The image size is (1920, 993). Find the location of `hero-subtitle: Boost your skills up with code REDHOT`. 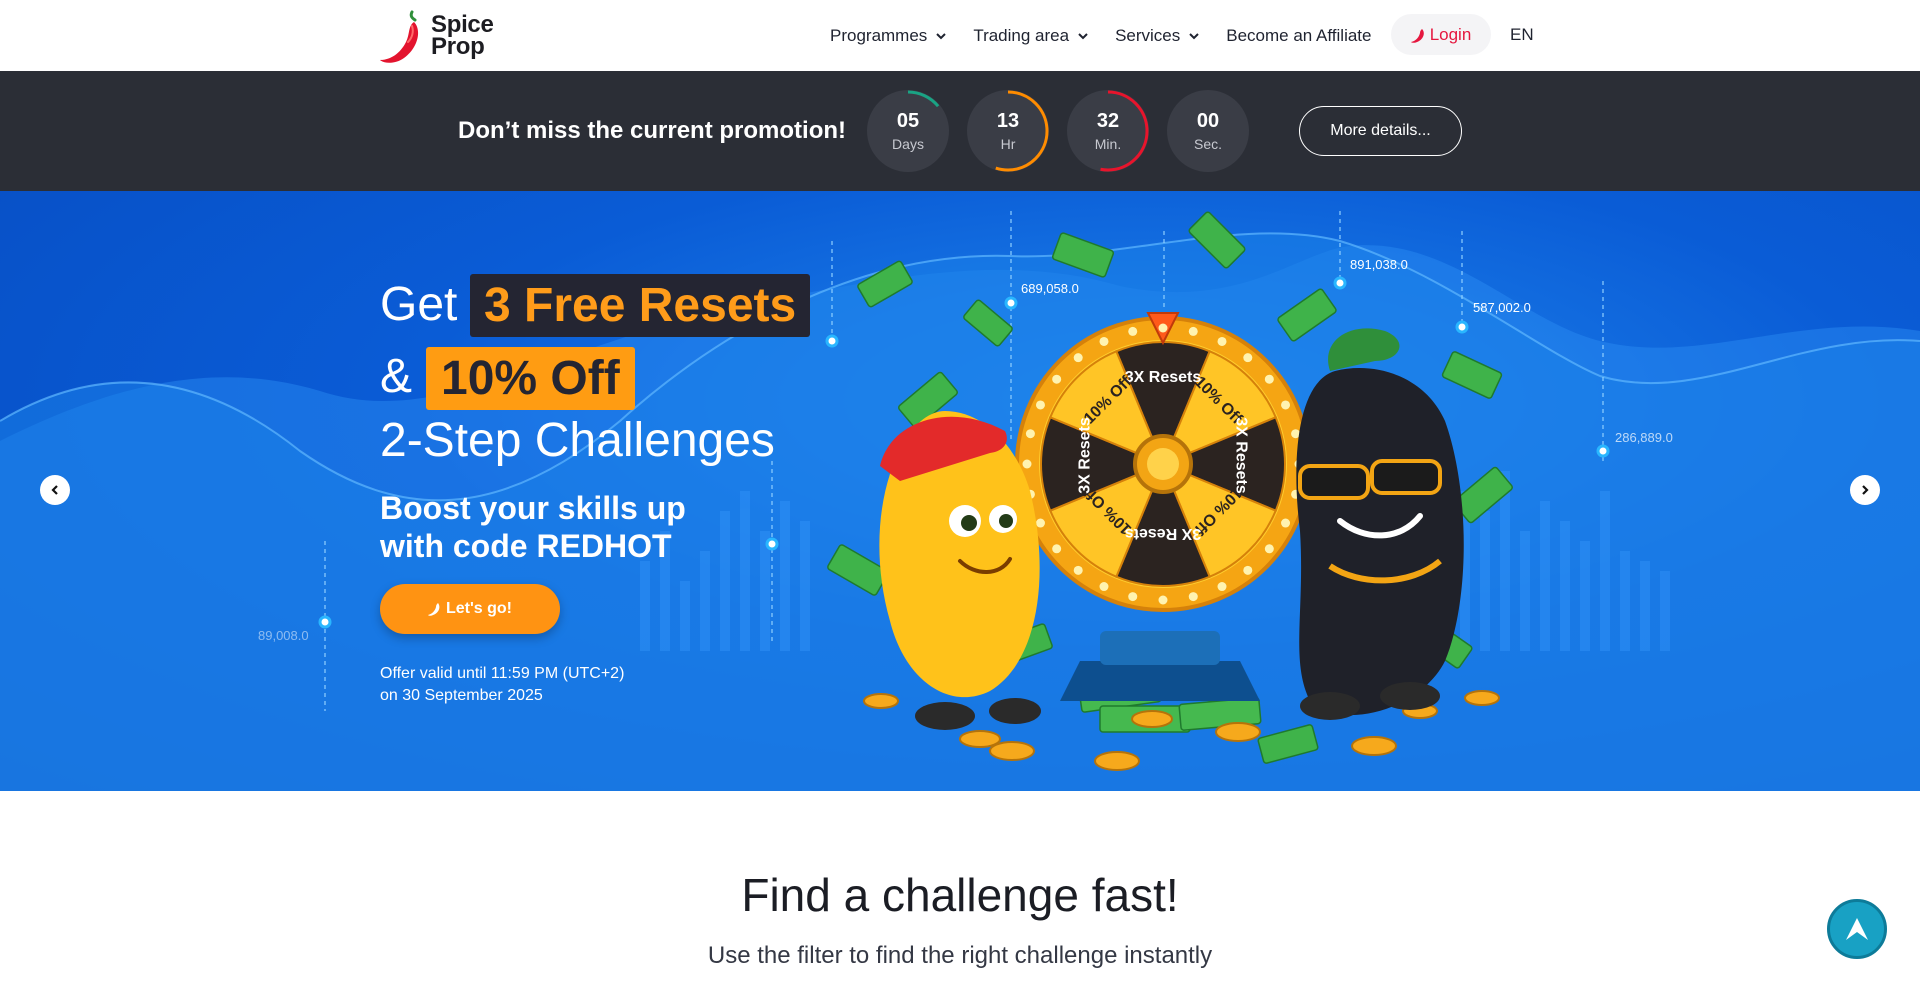

hero-subtitle: Boost your skills up with code REDHOT is located at coordinates (533, 527).